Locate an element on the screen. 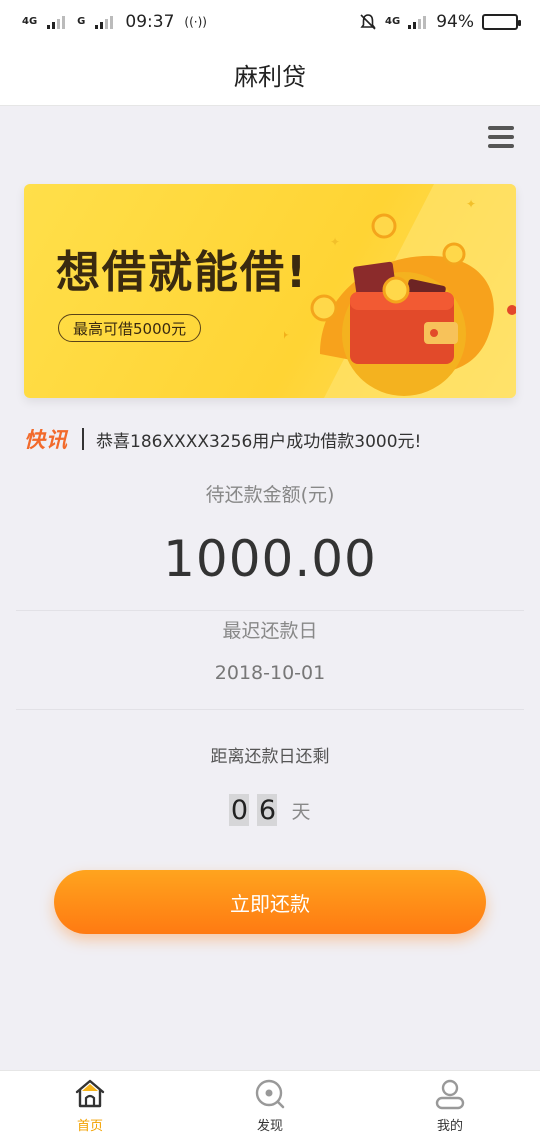 The height and width of the screenshot is (1140, 540). tab-home: 首页 is located at coordinates (90, 1105).